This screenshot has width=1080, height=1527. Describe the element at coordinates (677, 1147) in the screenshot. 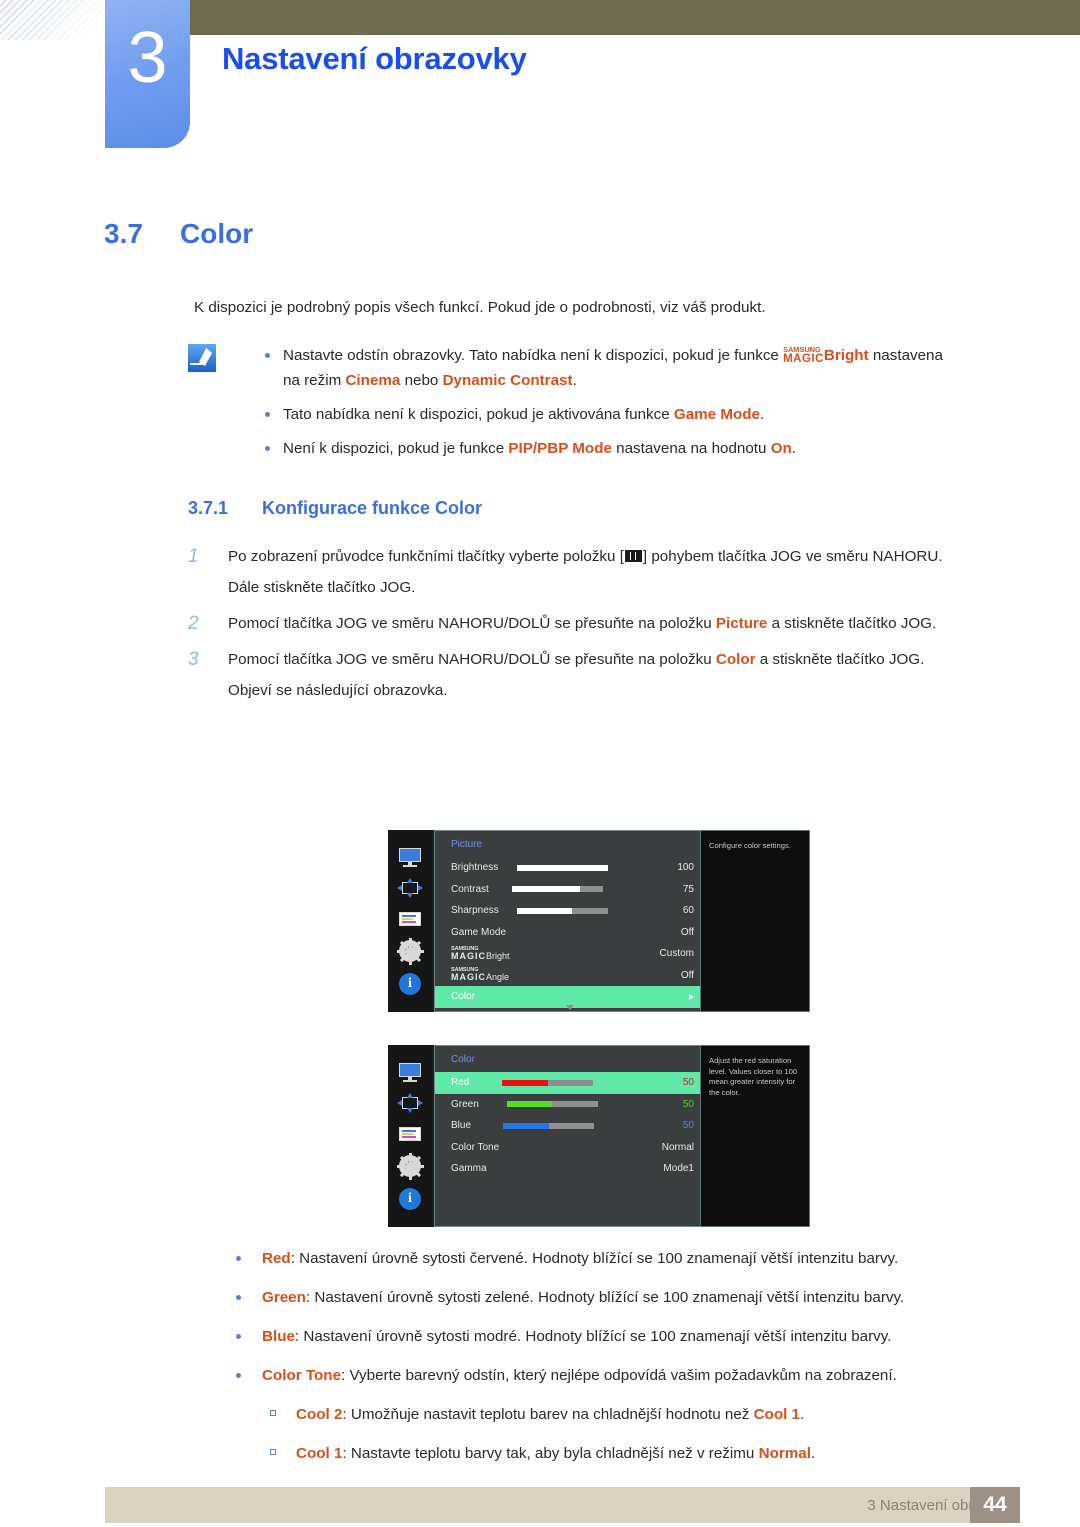

I see `osd-value: Normal` at that location.